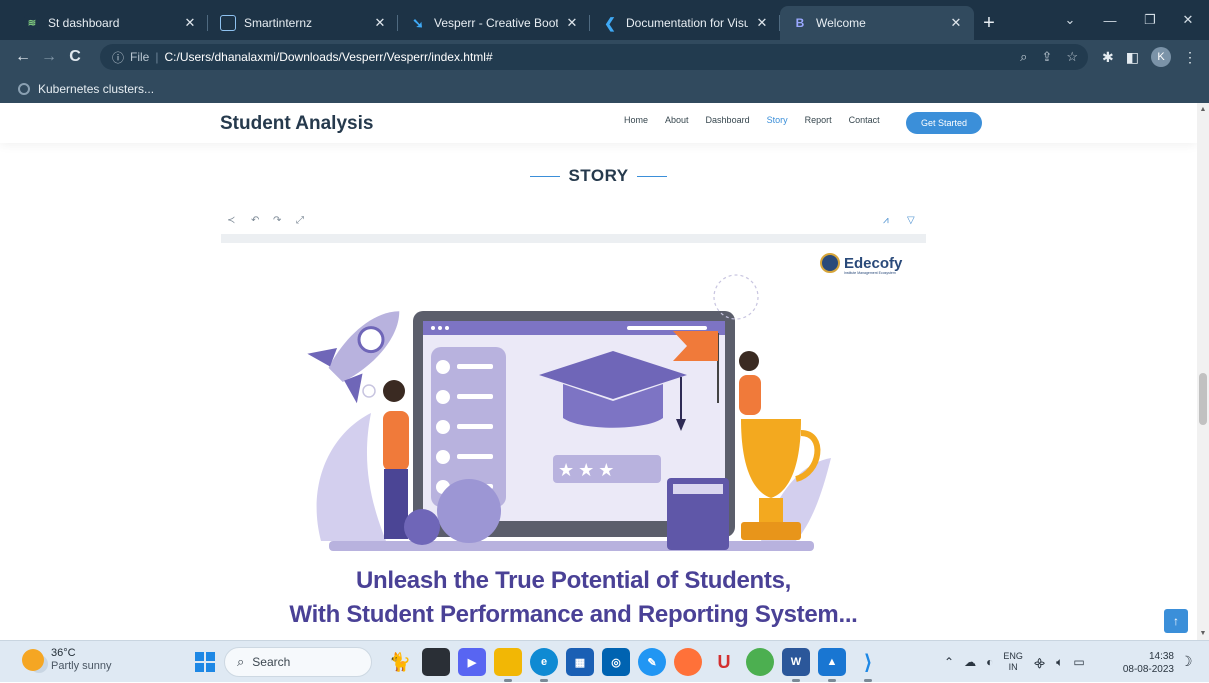  Describe the element at coordinates (652, 662) in the screenshot. I see `app-orb-icon: ✎` at that location.